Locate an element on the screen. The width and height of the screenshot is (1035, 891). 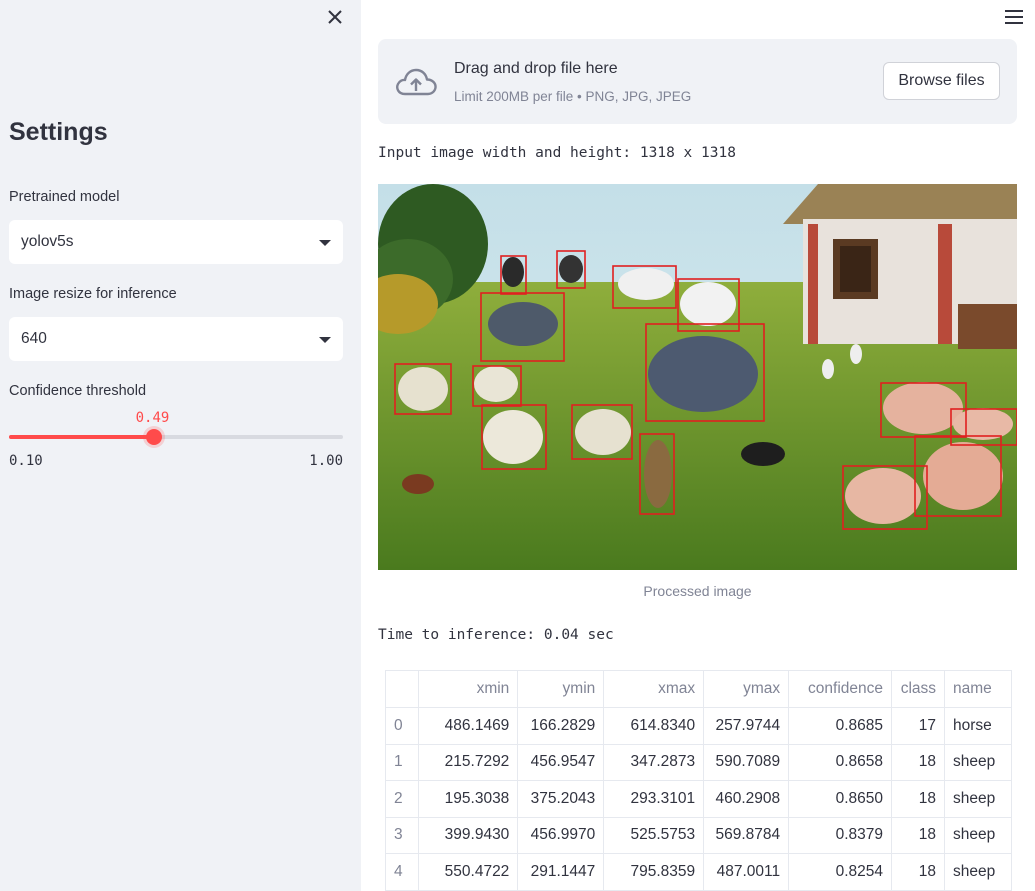
column-header-index is located at coordinates (403, 689).